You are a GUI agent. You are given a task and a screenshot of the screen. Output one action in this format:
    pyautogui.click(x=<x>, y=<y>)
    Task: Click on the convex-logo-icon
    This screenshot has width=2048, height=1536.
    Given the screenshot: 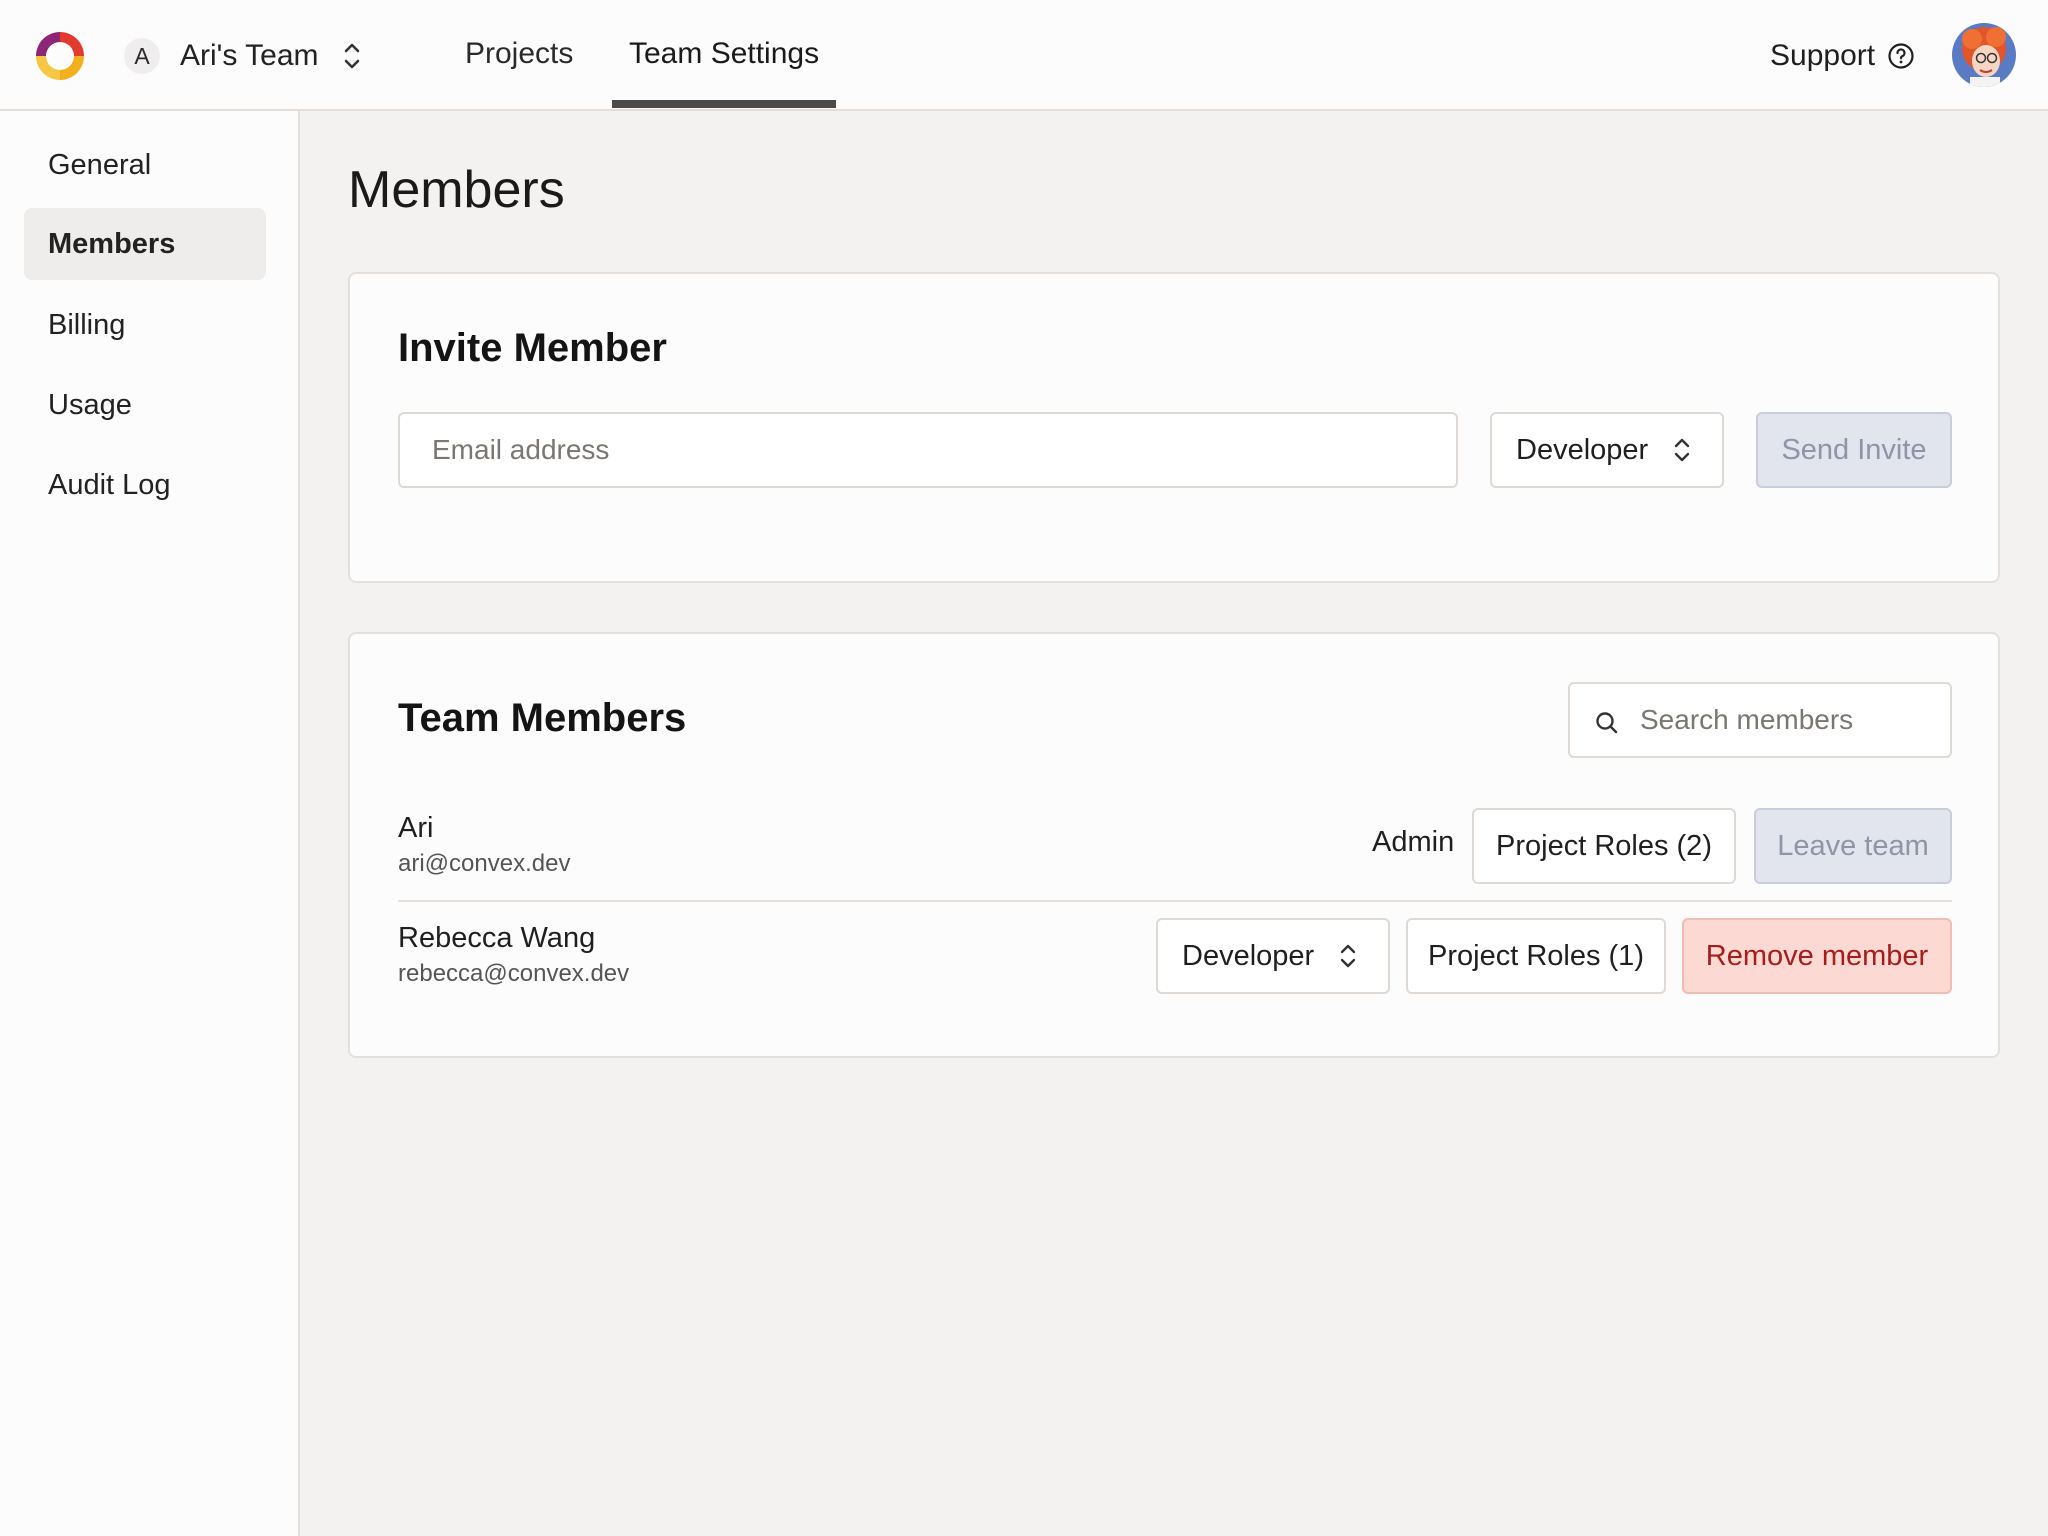 What is the action you would take?
    pyautogui.click(x=60, y=56)
    